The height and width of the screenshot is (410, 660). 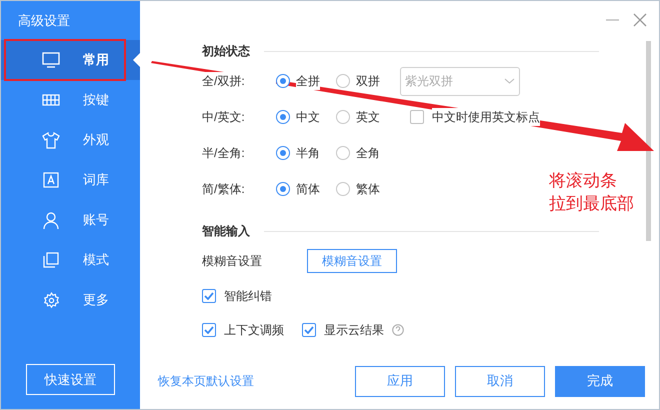 What do you see at coordinates (70, 180) in the screenshot?
I see `sidebar-item: 词库` at bounding box center [70, 180].